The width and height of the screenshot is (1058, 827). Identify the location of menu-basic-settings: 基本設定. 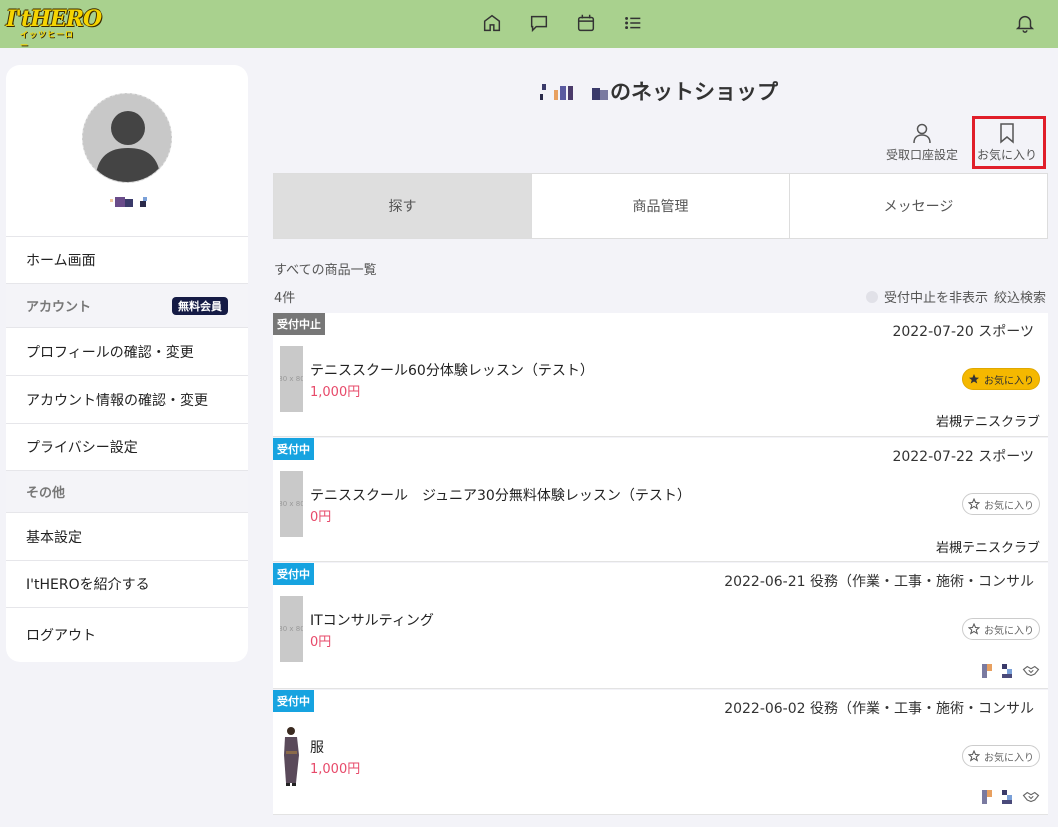
(127, 536).